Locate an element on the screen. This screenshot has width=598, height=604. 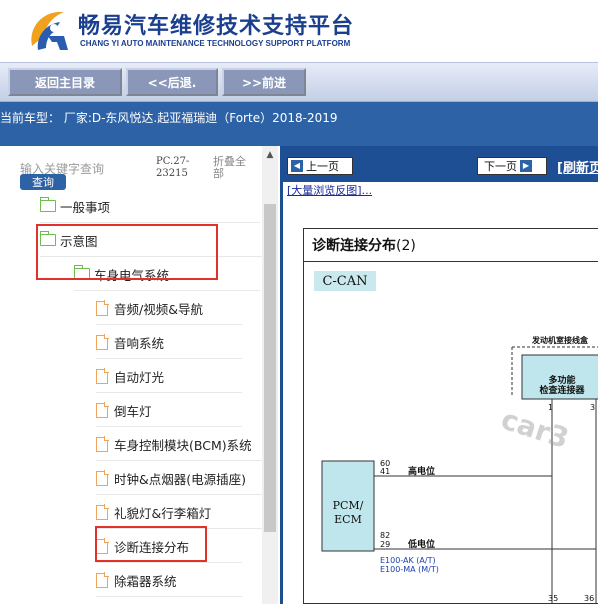
tree-item: 音频/视频&导航 is located at coordinates (169, 308).